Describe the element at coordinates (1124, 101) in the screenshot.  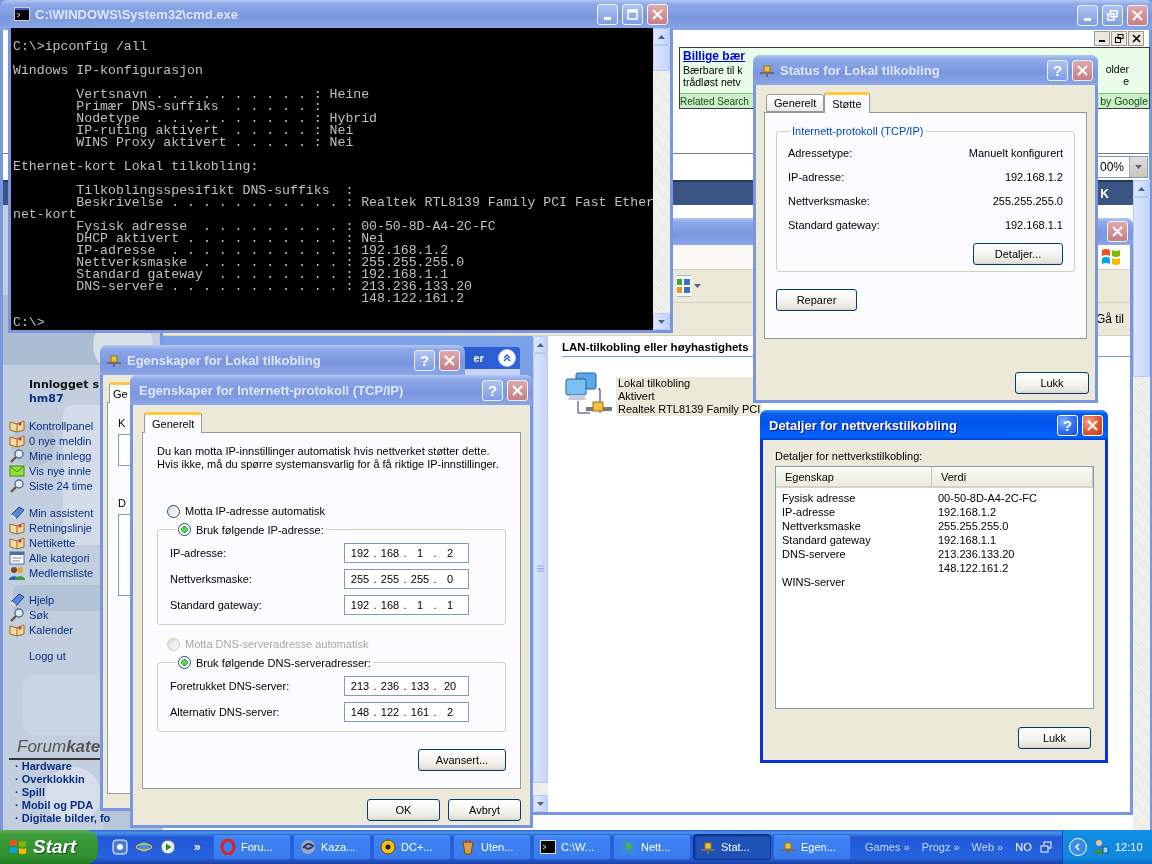
I see `attribution-link: by Google` at that location.